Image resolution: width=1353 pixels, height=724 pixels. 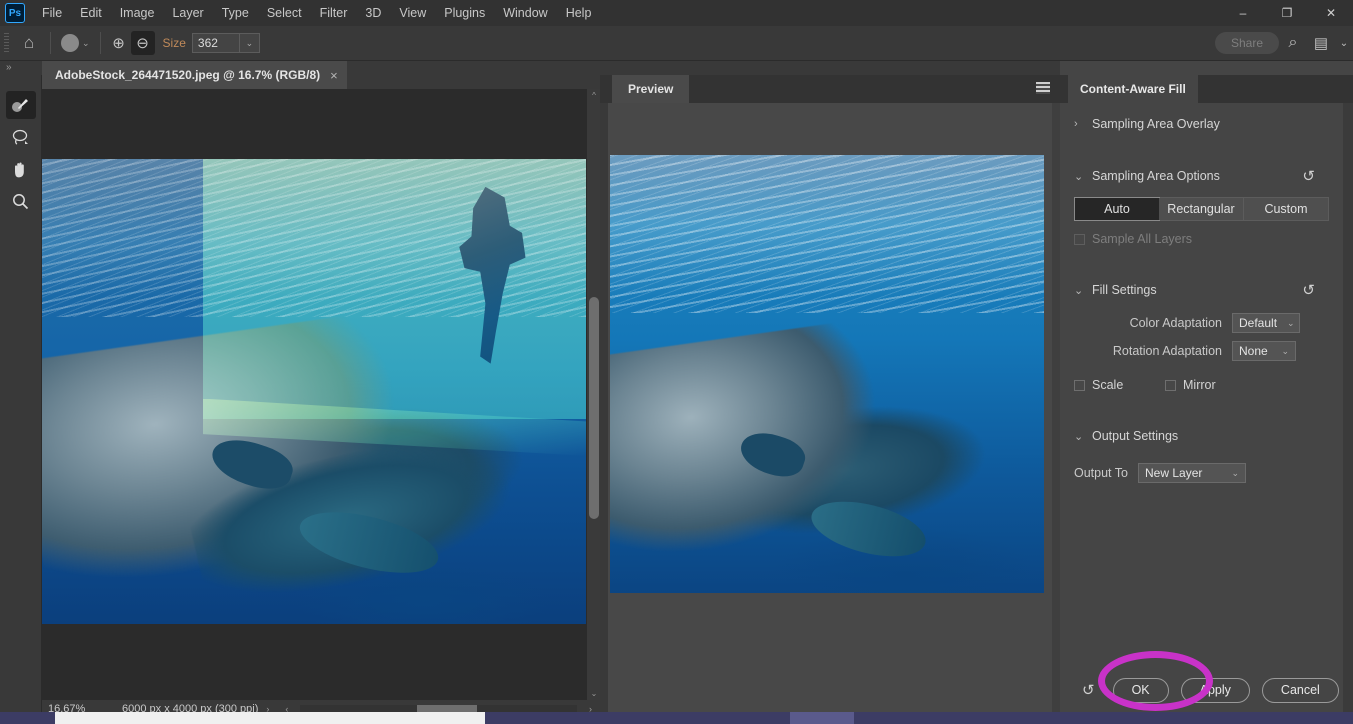 What do you see at coordinates (1133, 89) in the screenshot?
I see `tab-content-aware-fill: Content-Aware Fill` at bounding box center [1133, 89].